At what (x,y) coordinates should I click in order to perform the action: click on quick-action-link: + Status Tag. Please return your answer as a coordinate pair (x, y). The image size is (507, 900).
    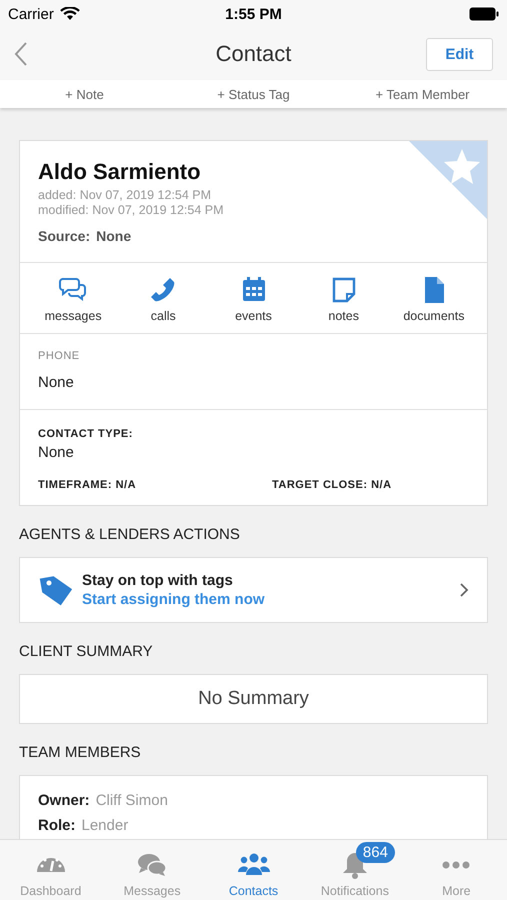
    Looking at the image, I should click on (253, 94).